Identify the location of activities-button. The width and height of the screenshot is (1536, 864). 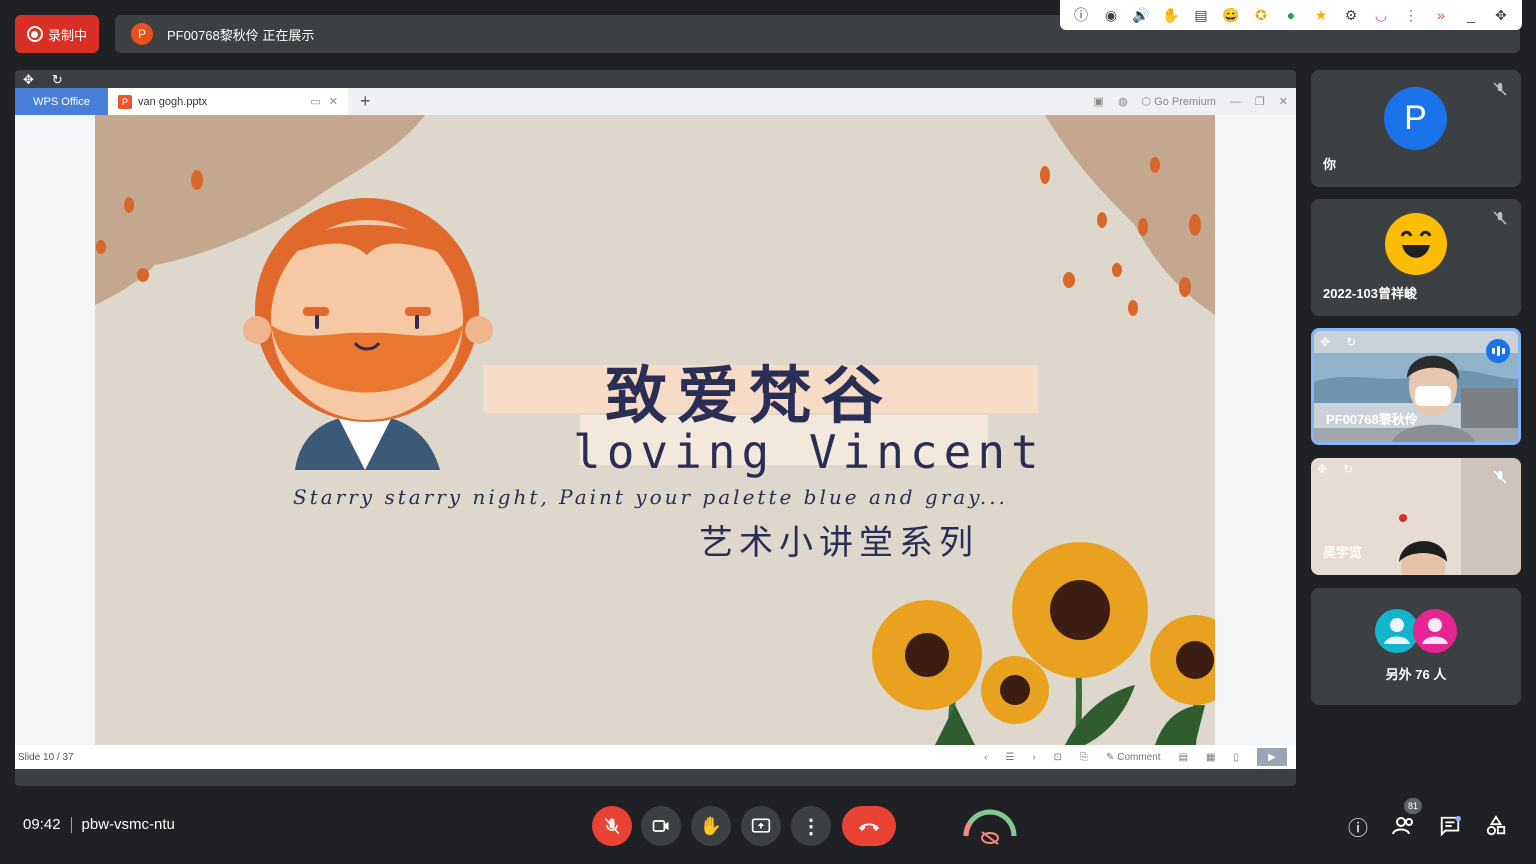
(1496, 826).